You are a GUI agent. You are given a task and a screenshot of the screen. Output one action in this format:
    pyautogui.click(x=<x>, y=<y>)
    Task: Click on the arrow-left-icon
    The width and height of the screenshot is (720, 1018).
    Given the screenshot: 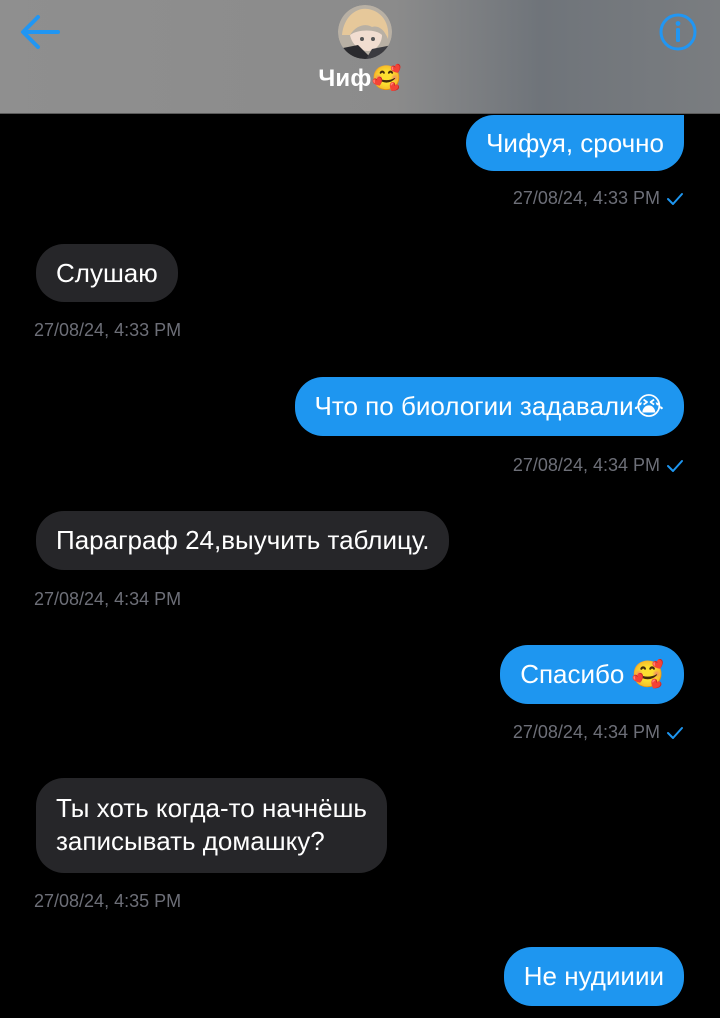 What is the action you would take?
    pyautogui.click(x=40, y=32)
    